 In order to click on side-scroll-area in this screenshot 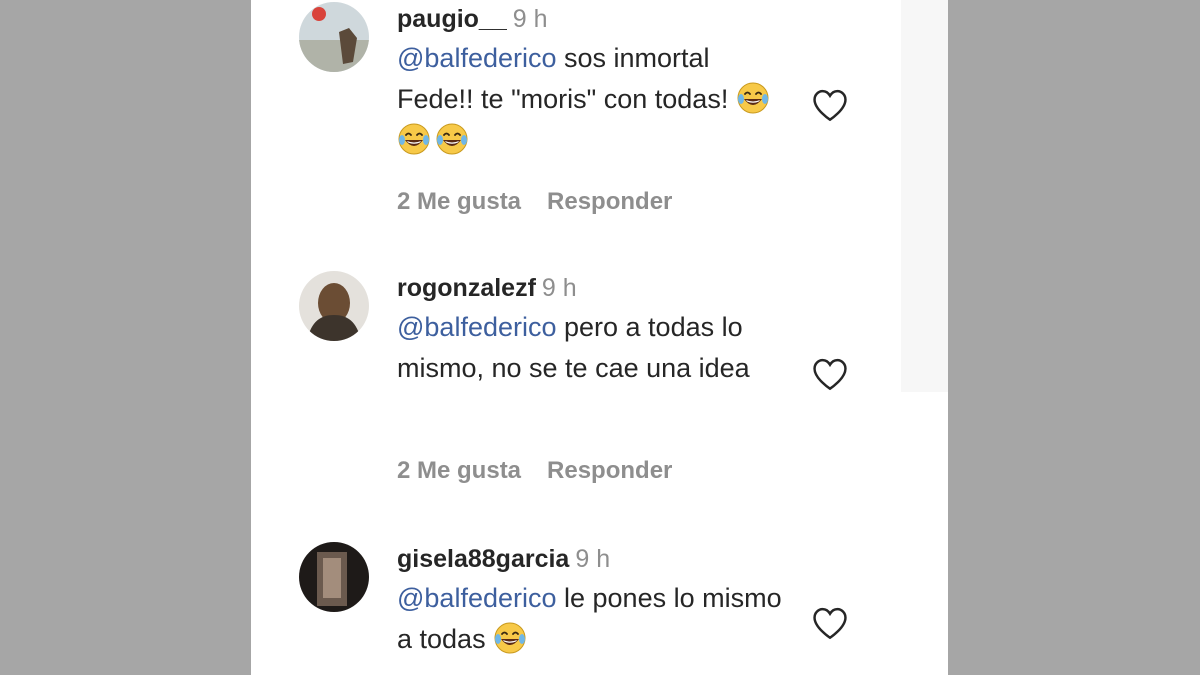, I will do `click(924, 196)`.